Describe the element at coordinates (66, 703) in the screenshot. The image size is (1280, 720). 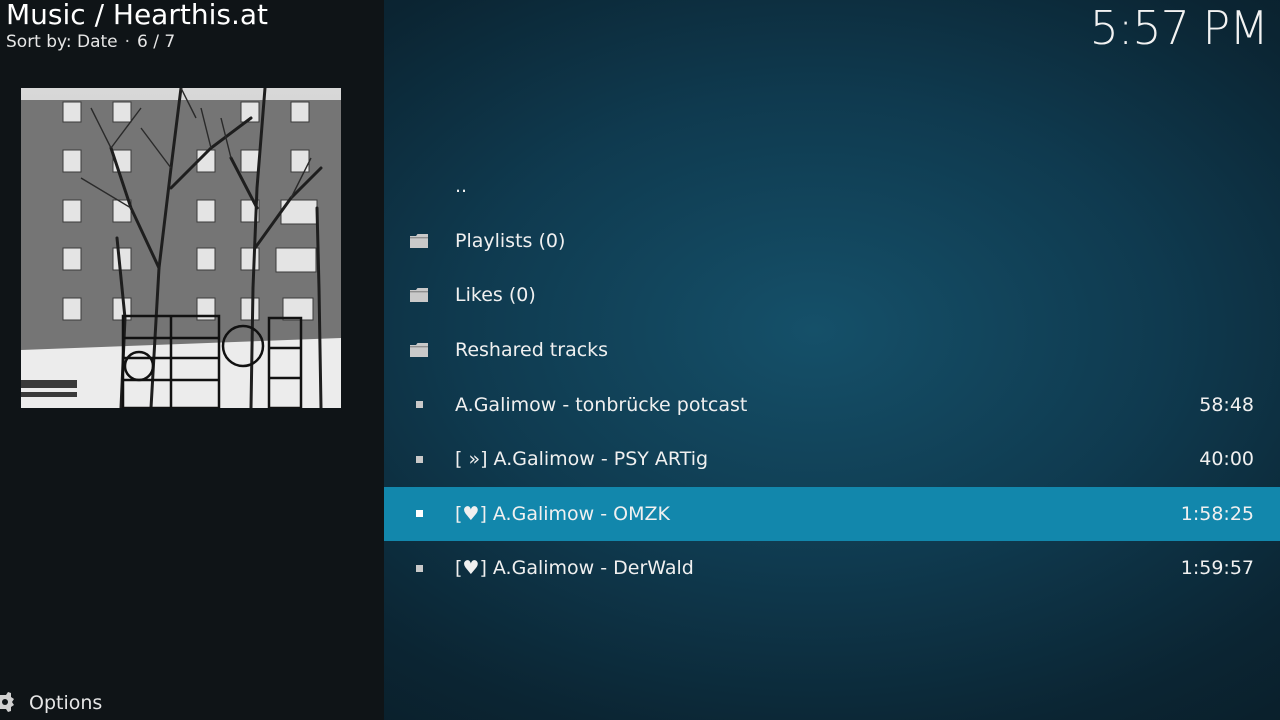
I see `options-label: Options` at that location.